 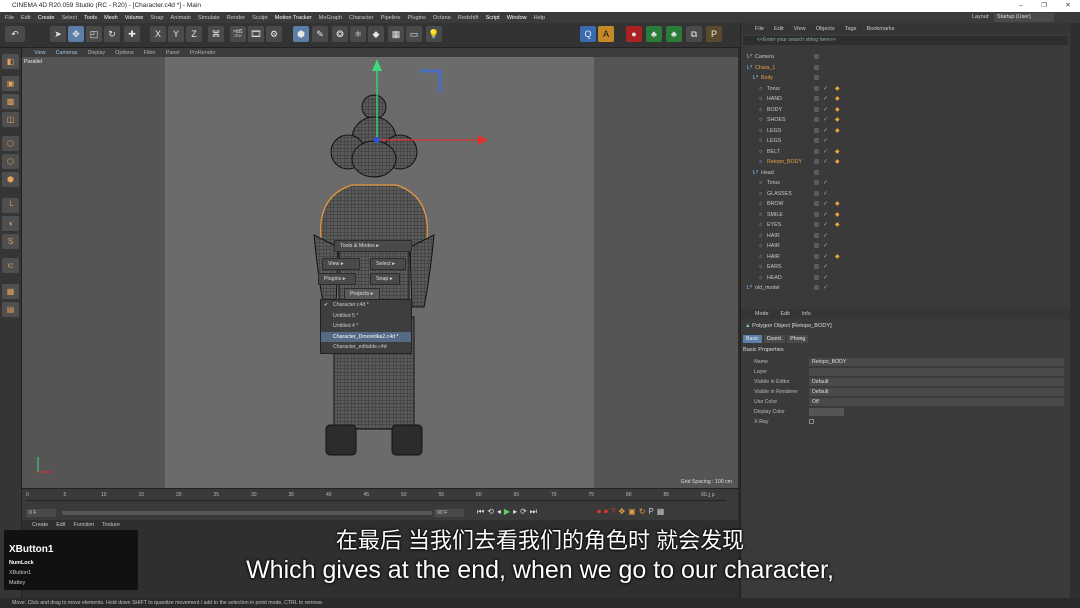 I want to click on object-menu-tags: Tags, so click(x=851, y=29).